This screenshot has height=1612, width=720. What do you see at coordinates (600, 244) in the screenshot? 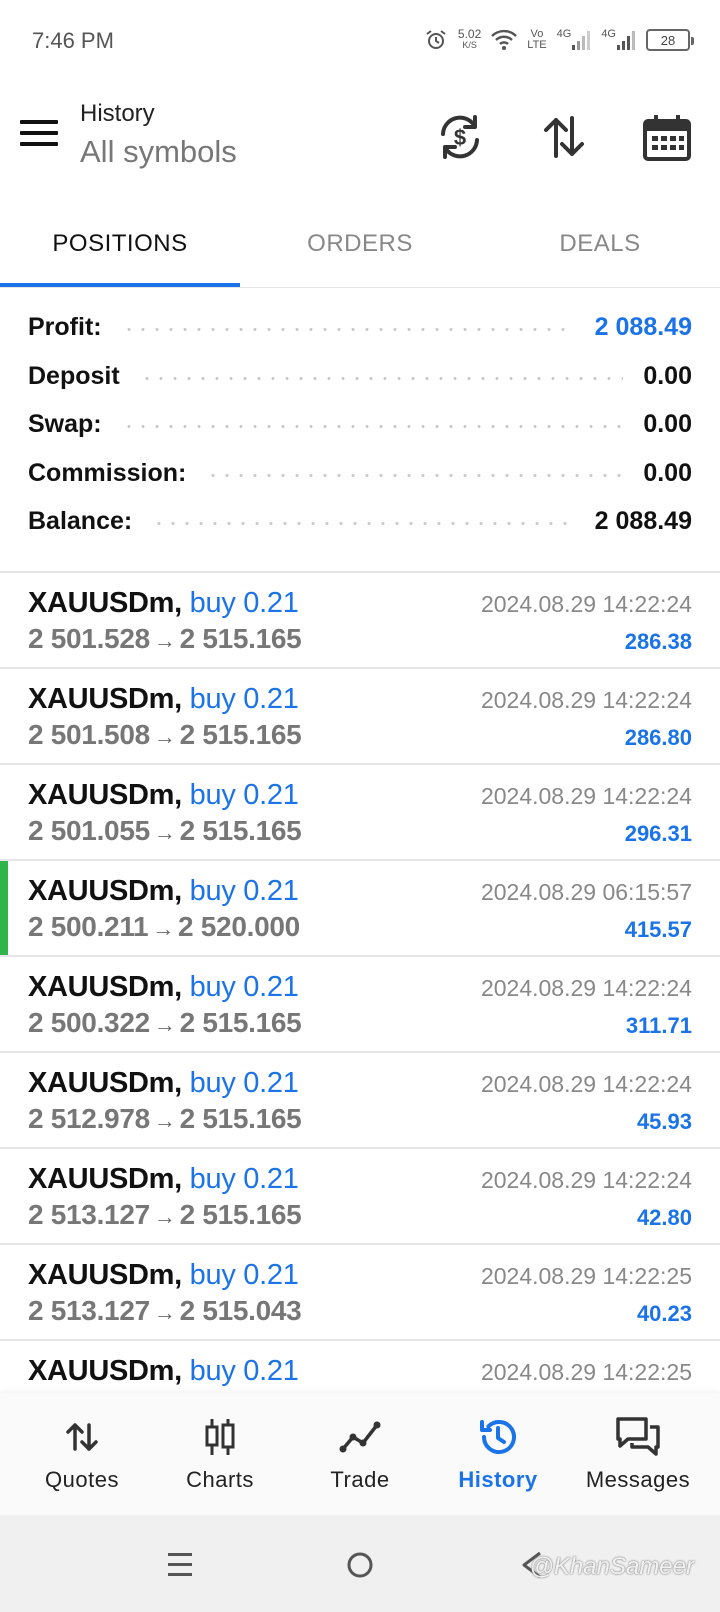
I see `tab-deals: DEALS` at bounding box center [600, 244].